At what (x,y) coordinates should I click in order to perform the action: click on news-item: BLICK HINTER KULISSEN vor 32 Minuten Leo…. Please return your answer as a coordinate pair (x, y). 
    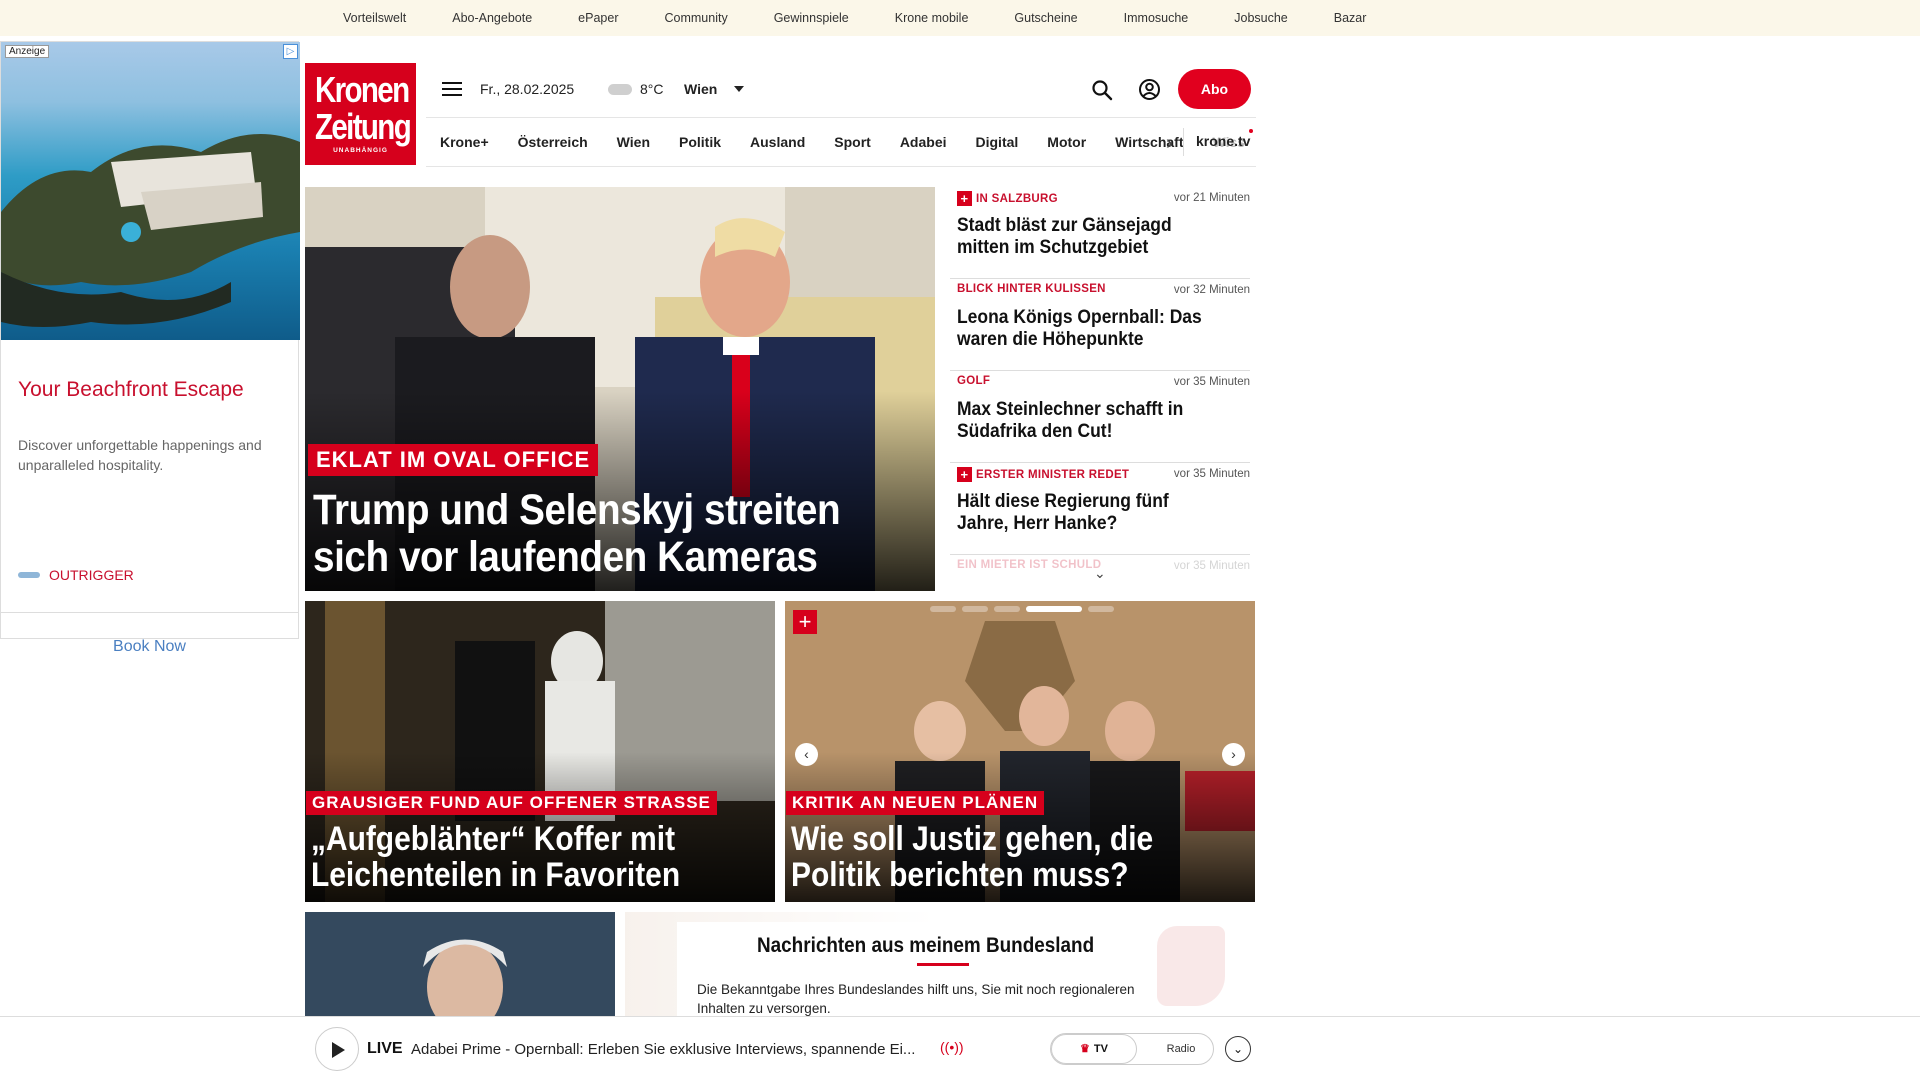
    Looking at the image, I should click on (1100, 325).